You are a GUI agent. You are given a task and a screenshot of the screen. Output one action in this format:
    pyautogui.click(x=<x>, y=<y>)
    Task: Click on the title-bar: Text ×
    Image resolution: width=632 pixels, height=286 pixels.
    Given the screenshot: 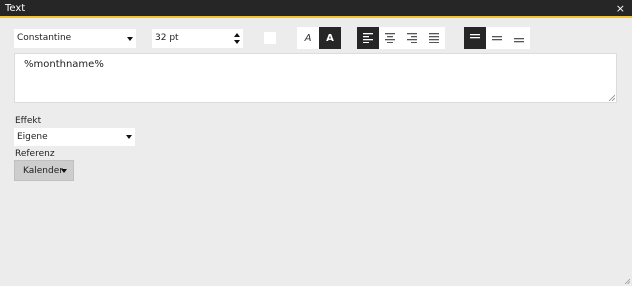 What is the action you would take?
    pyautogui.click(x=316, y=9)
    